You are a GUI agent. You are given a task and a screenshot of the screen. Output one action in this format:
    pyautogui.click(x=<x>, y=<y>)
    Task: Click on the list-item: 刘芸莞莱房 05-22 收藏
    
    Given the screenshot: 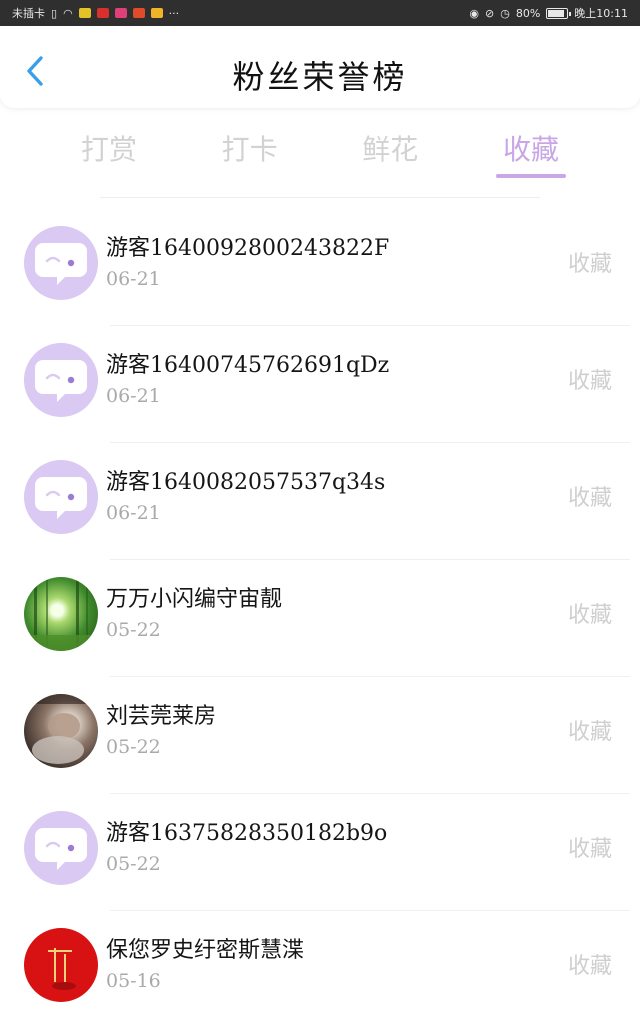 What is the action you would take?
    pyautogui.click(x=320, y=734)
    